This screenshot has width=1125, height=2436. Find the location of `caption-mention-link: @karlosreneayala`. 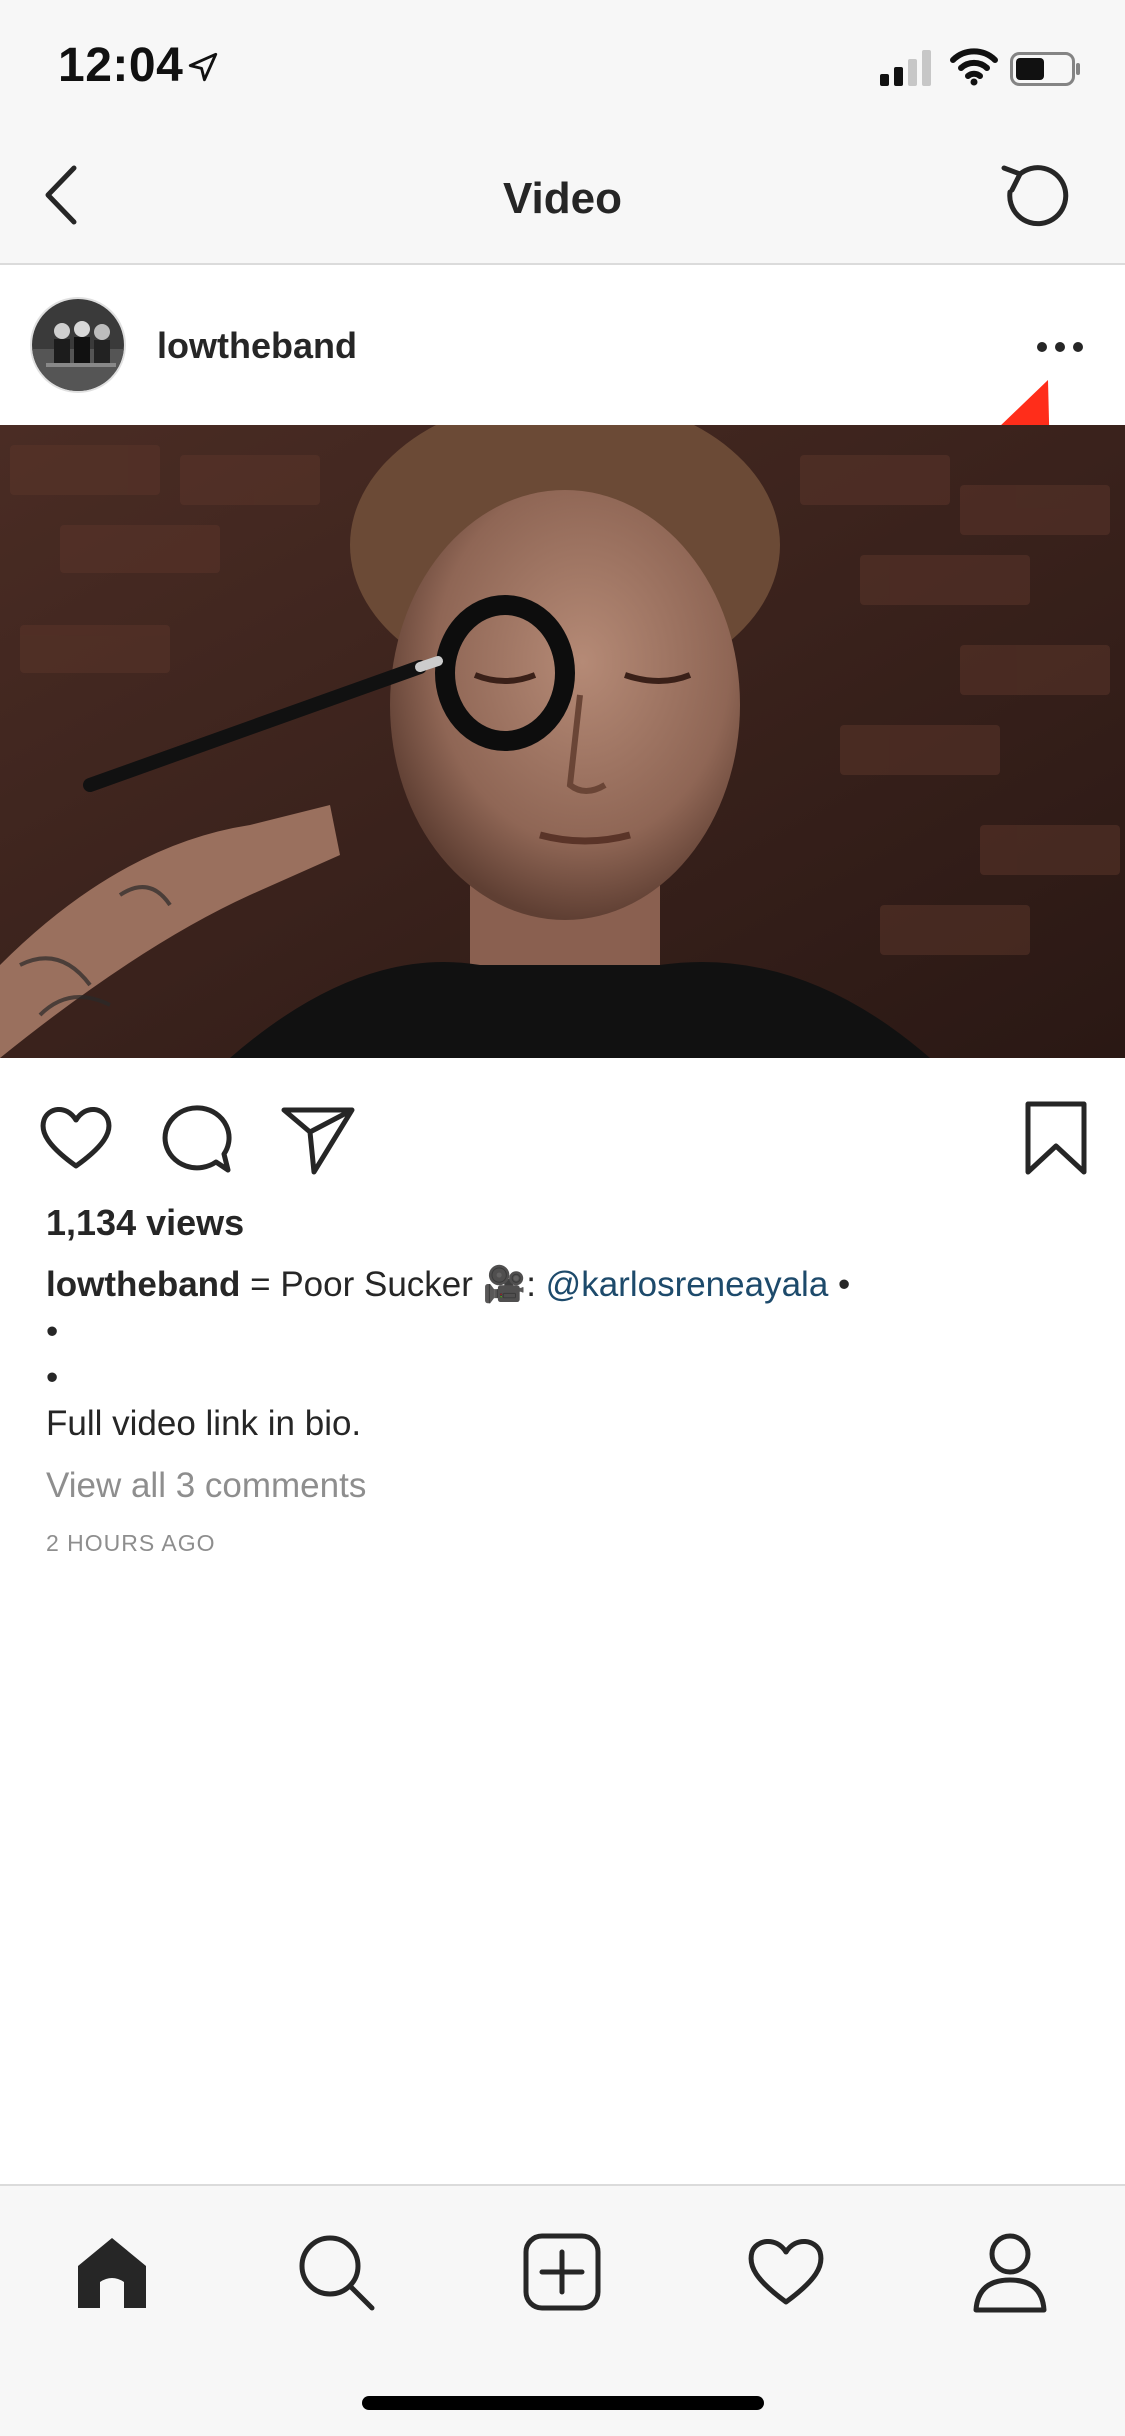

caption-mention-link: @karlosreneayala is located at coordinates (687, 1284).